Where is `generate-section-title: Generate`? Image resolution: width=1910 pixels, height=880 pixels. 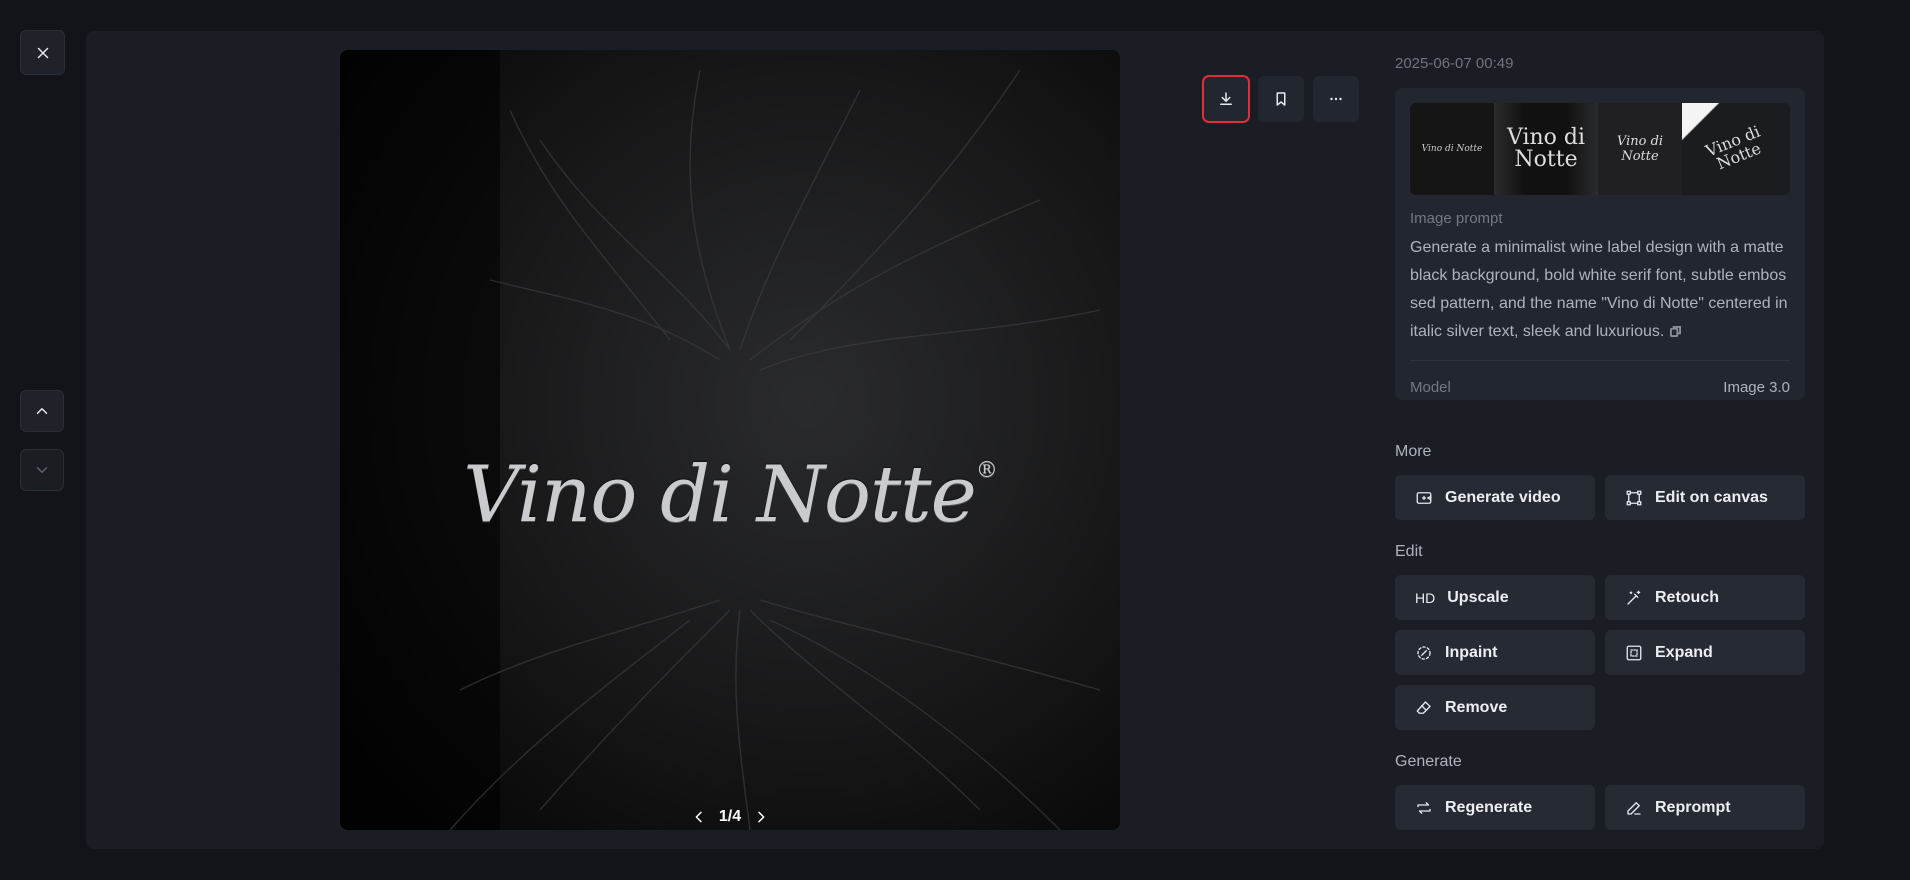
generate-section-title: Generate is located at coordinates (1428, 761).